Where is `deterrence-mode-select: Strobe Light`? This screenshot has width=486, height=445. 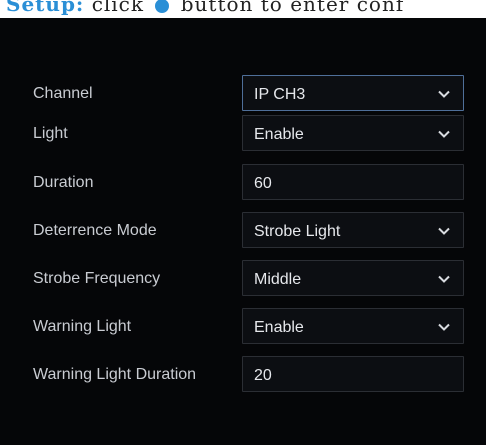
deterrence-mode-select: Strobe Light is located at coordinates (353, 230).